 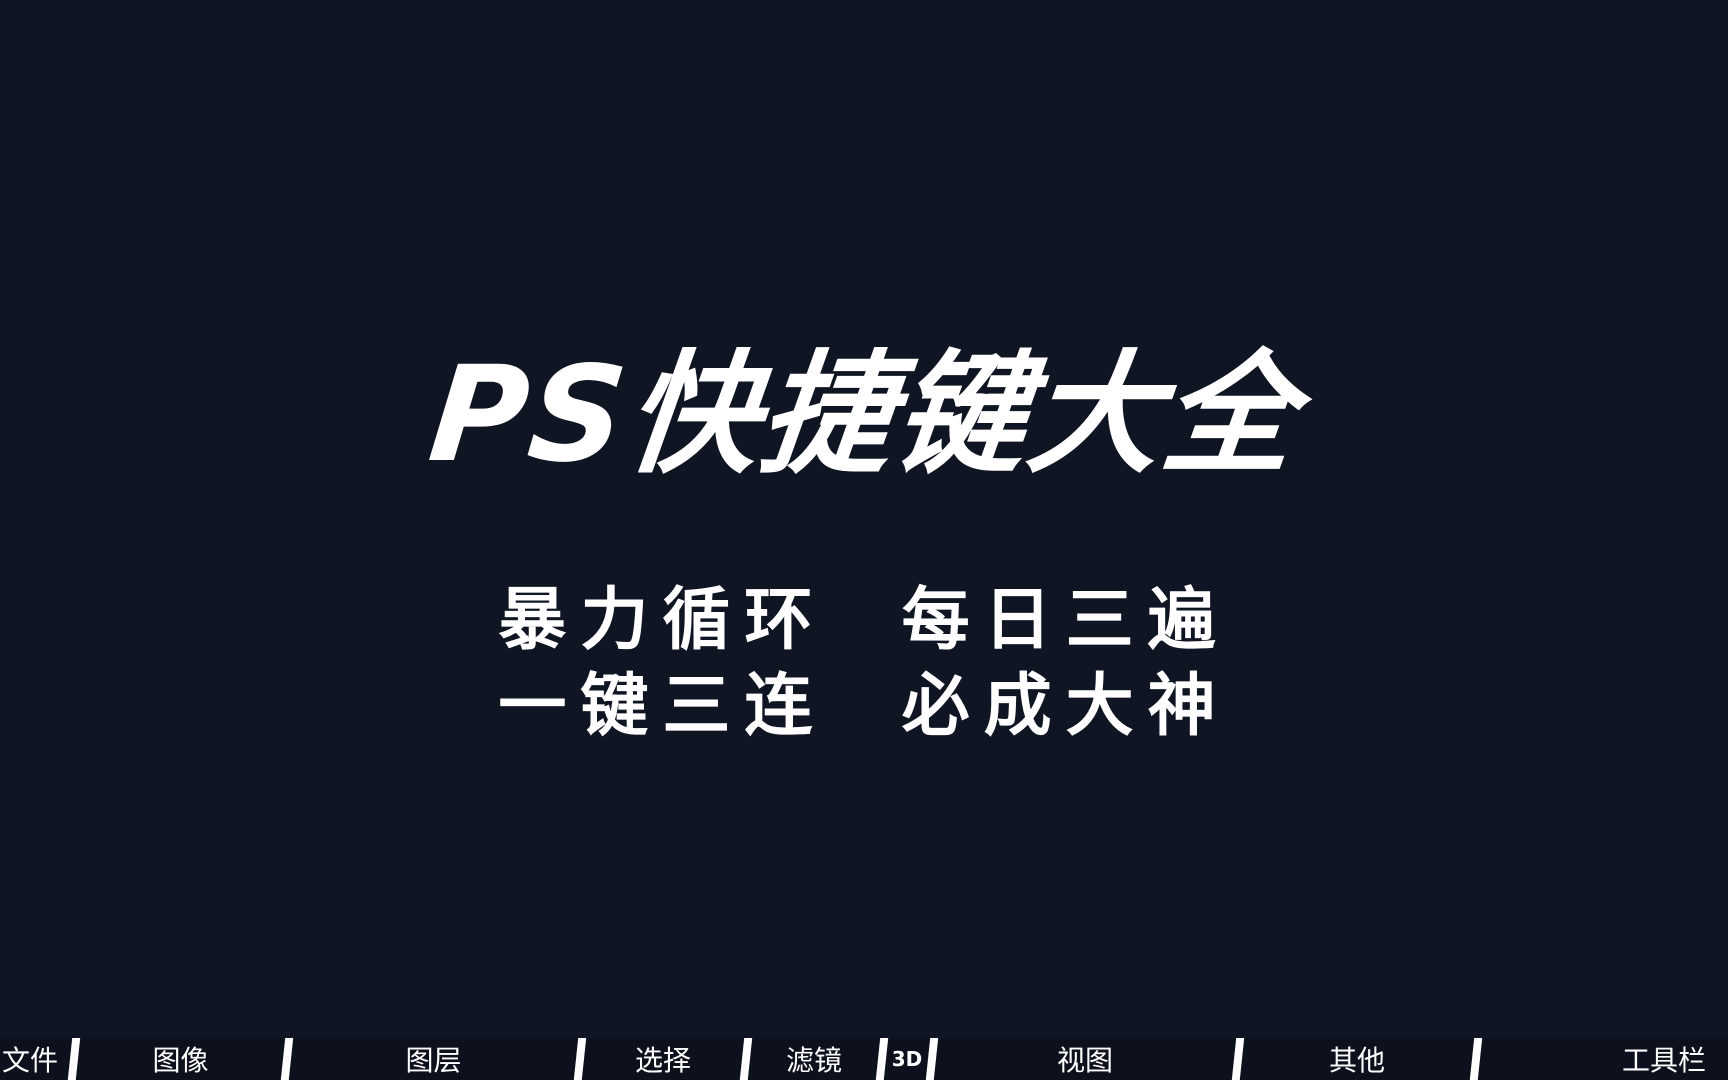 I want to click on chapter-label: 视图, so click(x=1084, y=1060).